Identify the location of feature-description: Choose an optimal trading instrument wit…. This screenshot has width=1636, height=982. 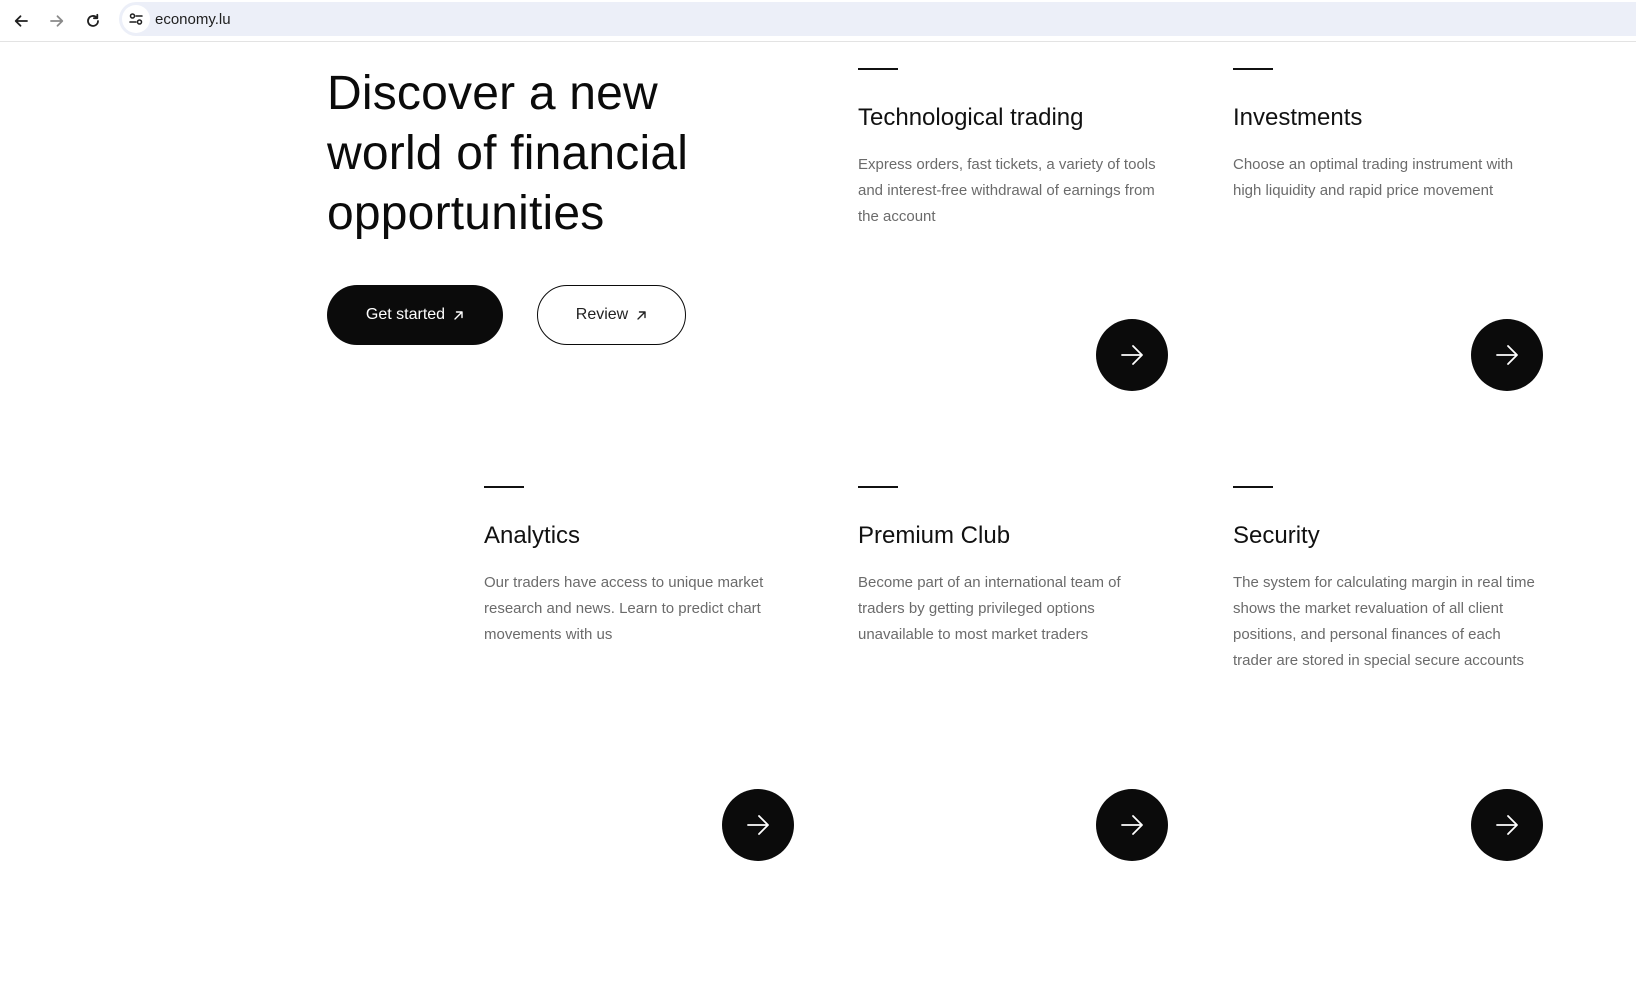
(1373, 177).